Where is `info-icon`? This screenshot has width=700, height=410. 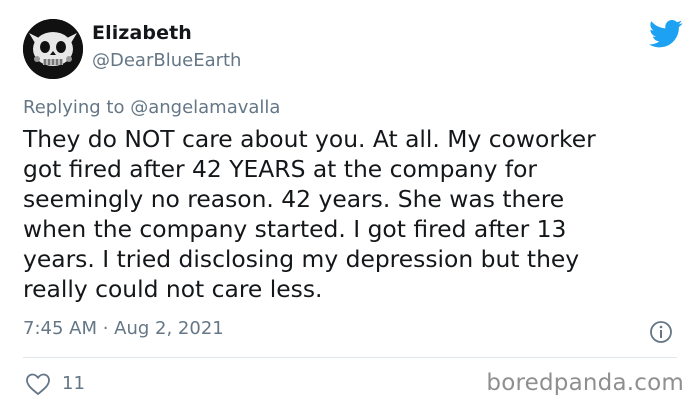
info-icon is located at coordinates (661, 332).